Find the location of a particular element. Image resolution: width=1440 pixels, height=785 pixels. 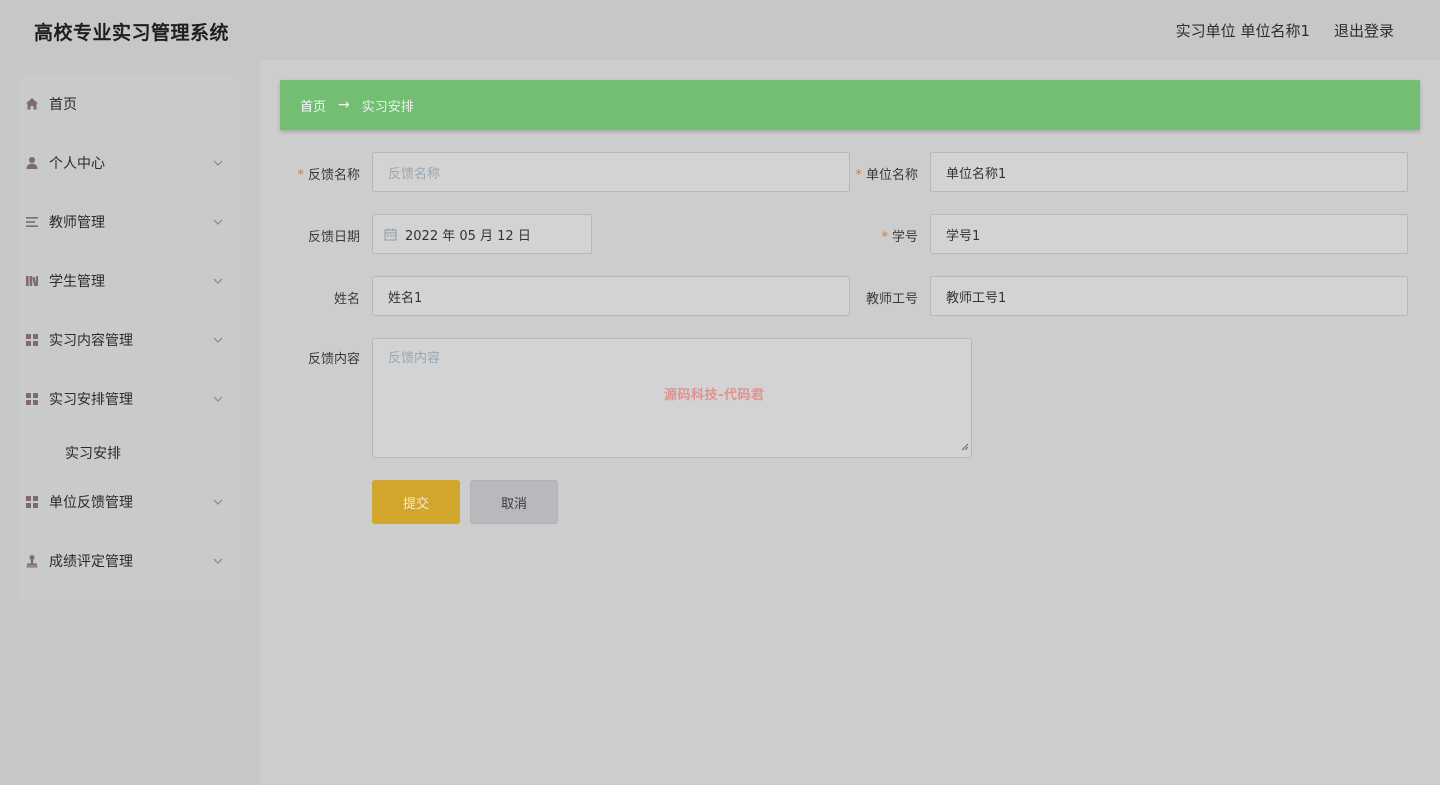

breadcrumb-home-link: 首页 is located at coordinates (313, 105).